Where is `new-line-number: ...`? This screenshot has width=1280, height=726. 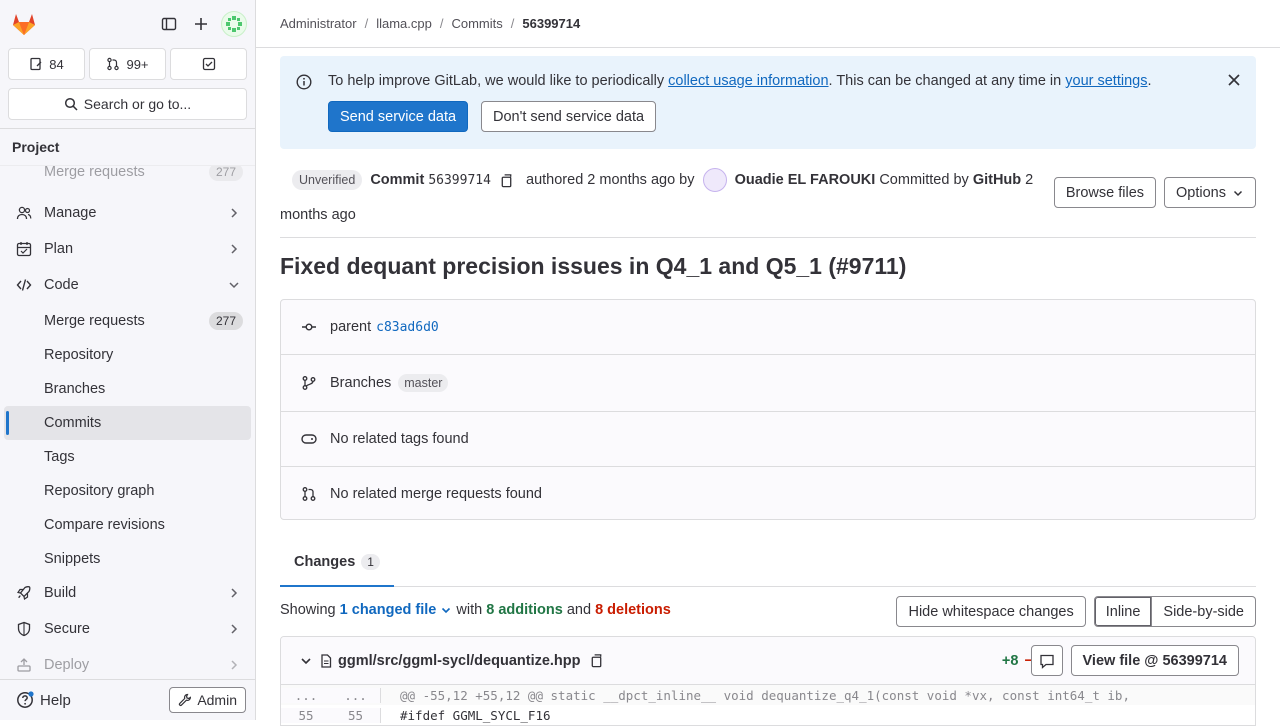
new-line-number: ... is located at coordinates (356, 695).